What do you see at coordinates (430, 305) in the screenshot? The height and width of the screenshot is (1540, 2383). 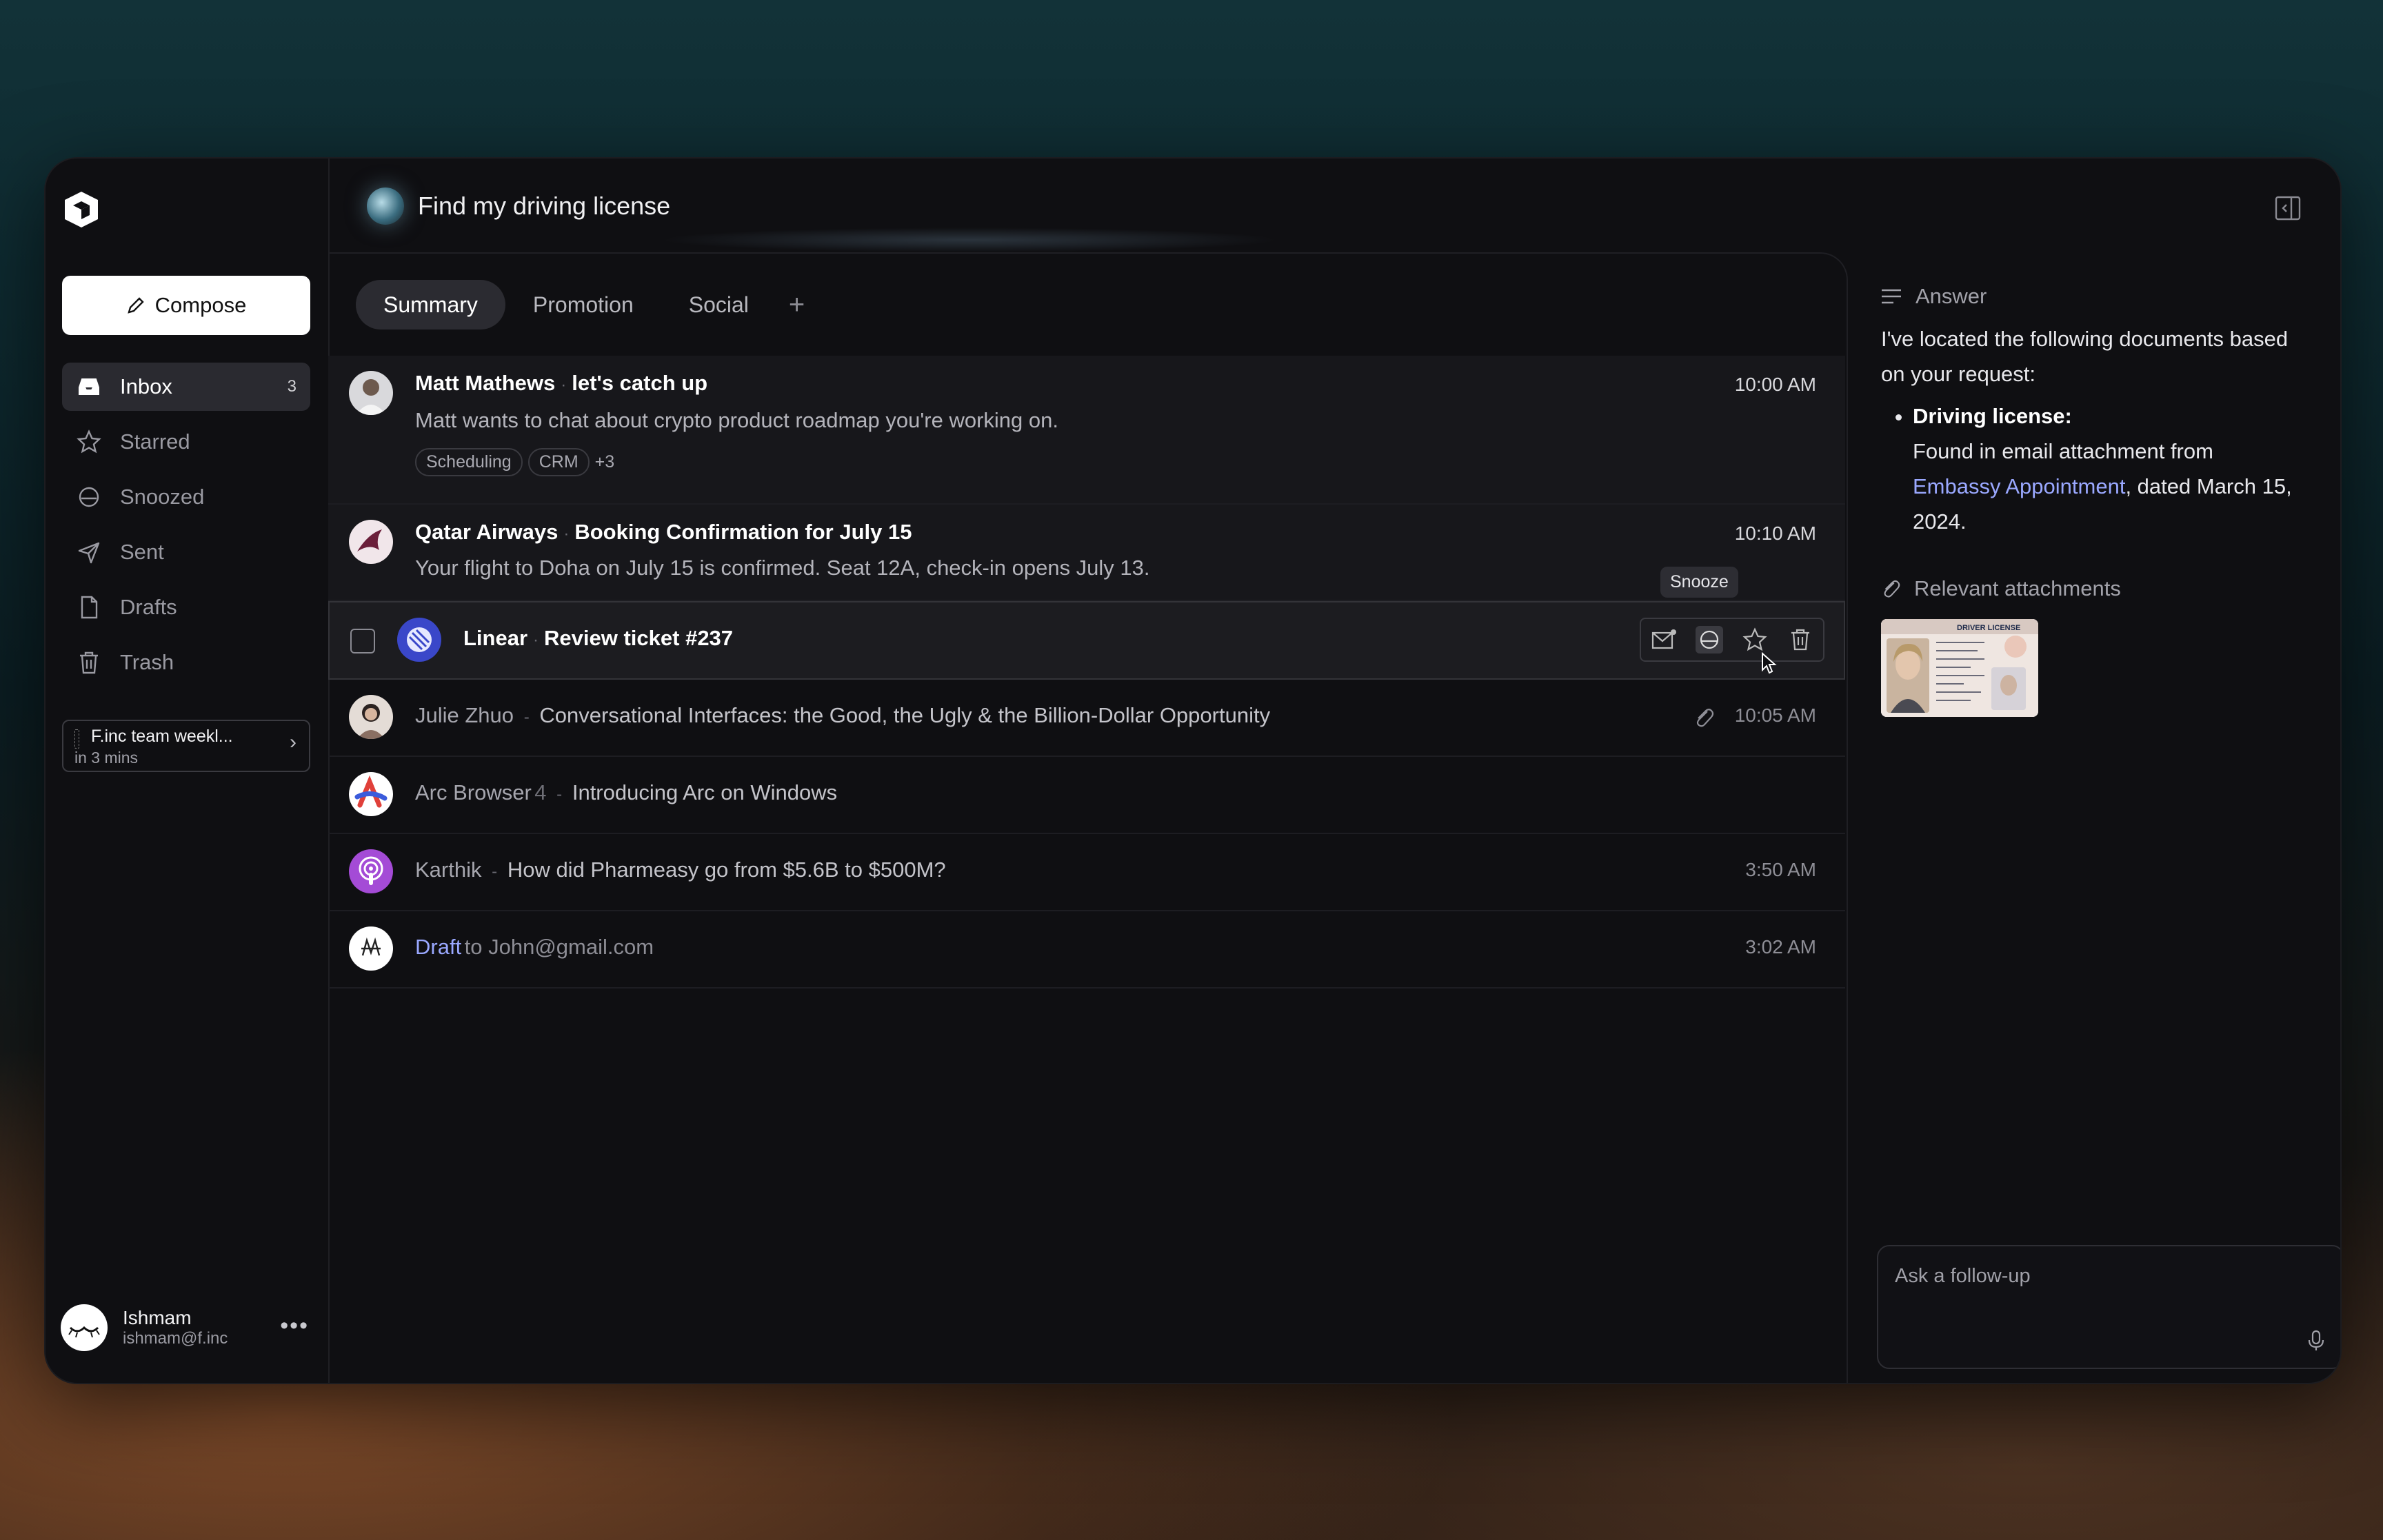 I see `tab-summary: Summary` at bounding box center [430, 305].